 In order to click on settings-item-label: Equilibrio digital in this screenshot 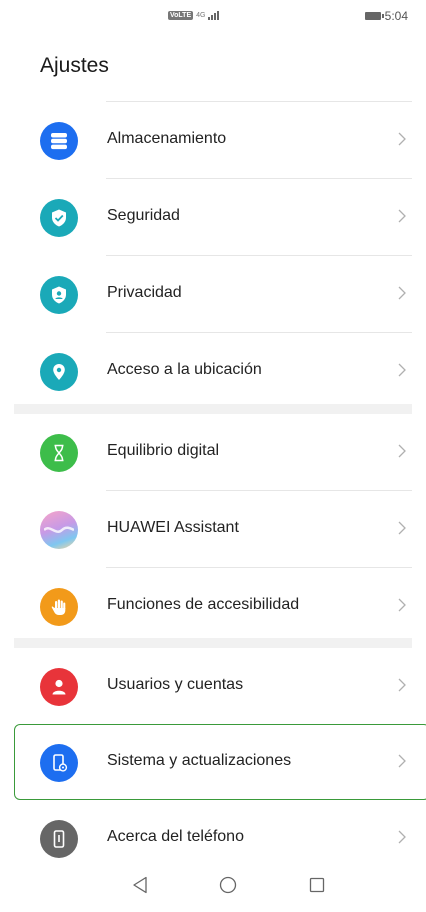, I will do `click(163, 450)`.